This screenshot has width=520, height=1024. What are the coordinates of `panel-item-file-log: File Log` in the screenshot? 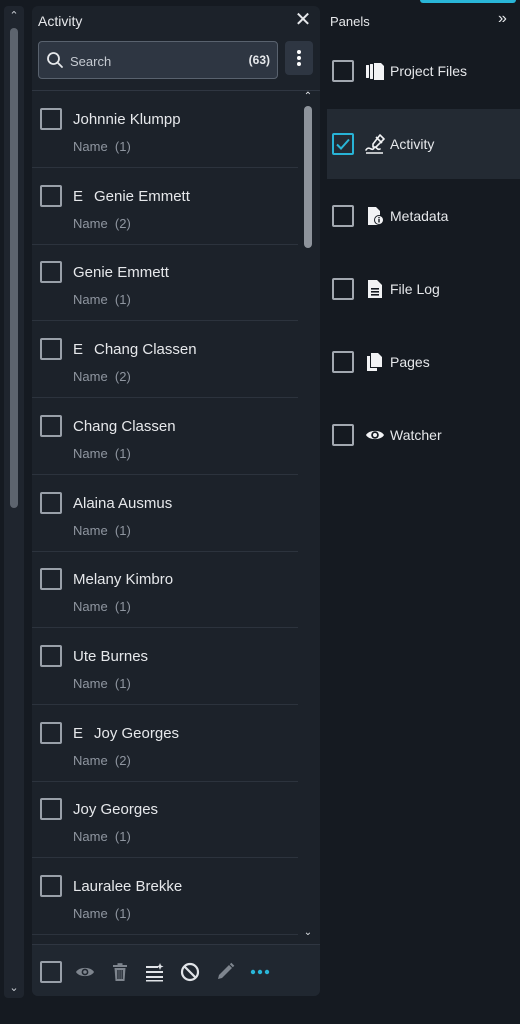 It's located at (423, 289).